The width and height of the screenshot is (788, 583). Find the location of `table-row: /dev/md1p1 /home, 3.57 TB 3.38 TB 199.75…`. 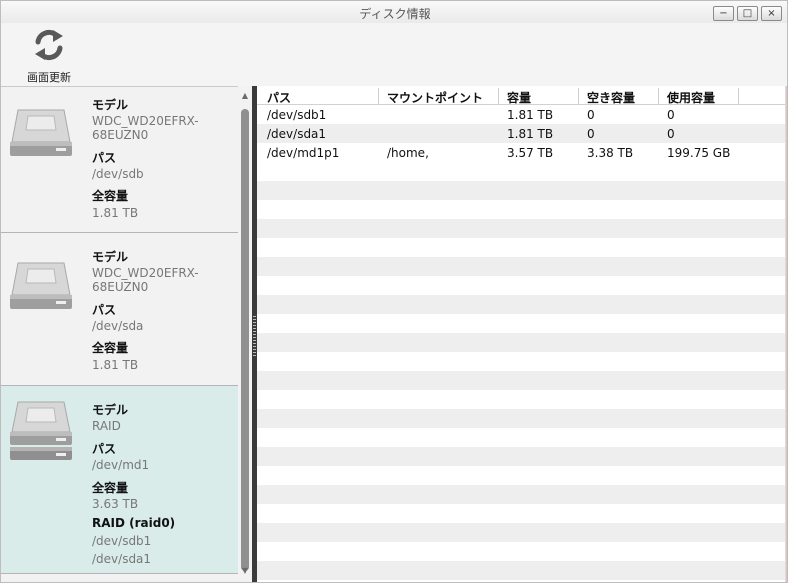

table-row: /dev/md1p1 /home, 3.57 TB 3.38 TB 199.75… is located at coordinates (521, 152).